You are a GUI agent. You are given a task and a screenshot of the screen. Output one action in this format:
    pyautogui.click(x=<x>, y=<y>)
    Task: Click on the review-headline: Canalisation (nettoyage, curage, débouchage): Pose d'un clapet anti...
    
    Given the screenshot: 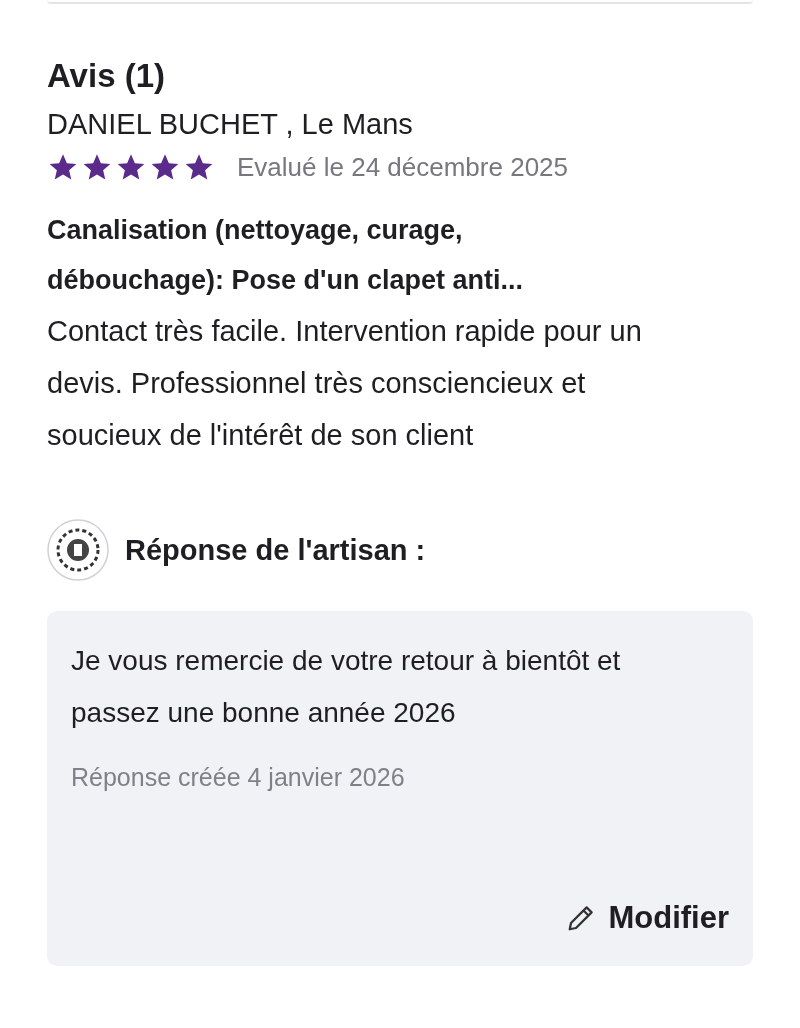 What is the action you would take?
    pyautogui.click(x=285, y=256)
    